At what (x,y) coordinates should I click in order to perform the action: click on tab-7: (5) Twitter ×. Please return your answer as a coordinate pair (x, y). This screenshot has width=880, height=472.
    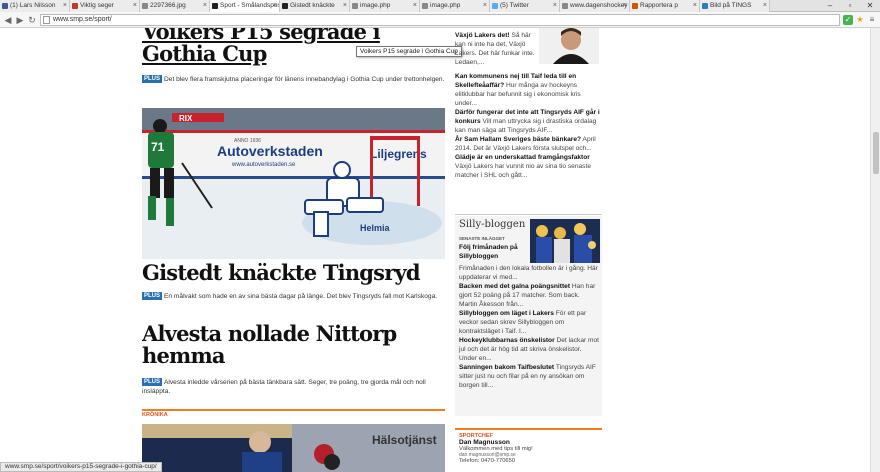
    Looking at the image, I should click on (525, 6).